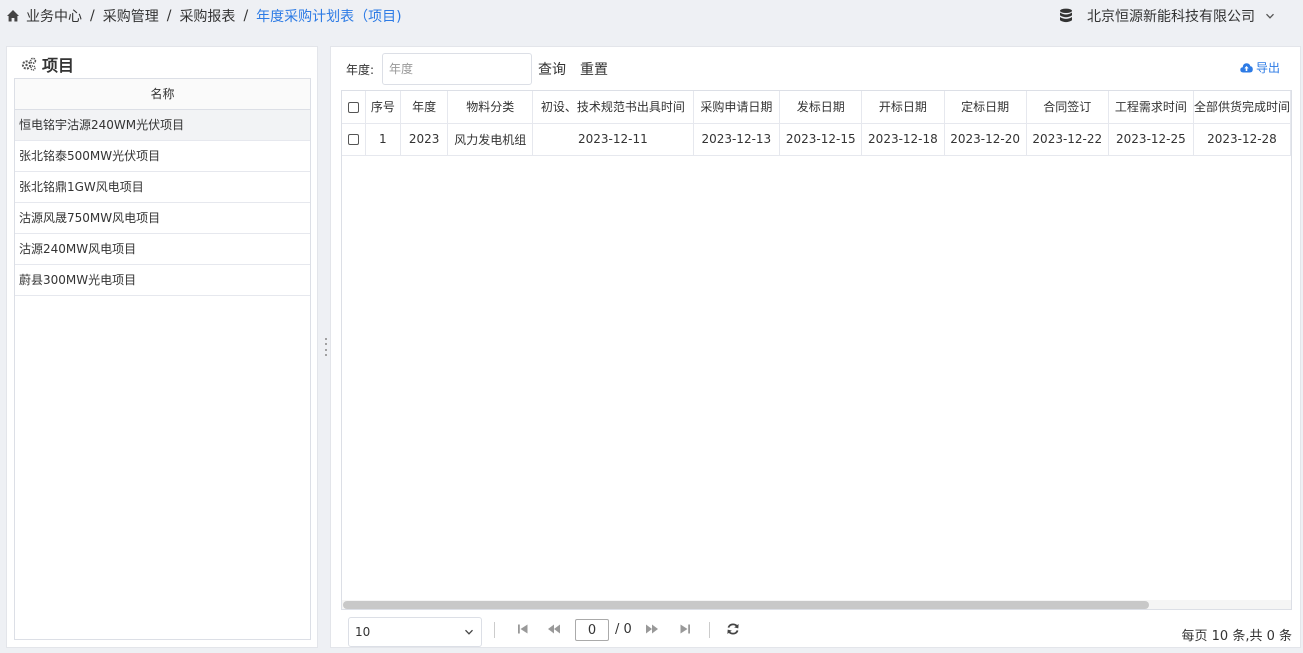 Image resolution: width=1303 pixels, height=653 pixels. What do you see at coordinates (162, 218) in the screenshot?
I see `project-item: 沽源风晟750MW风电项目` at bounding box center [162, 218].